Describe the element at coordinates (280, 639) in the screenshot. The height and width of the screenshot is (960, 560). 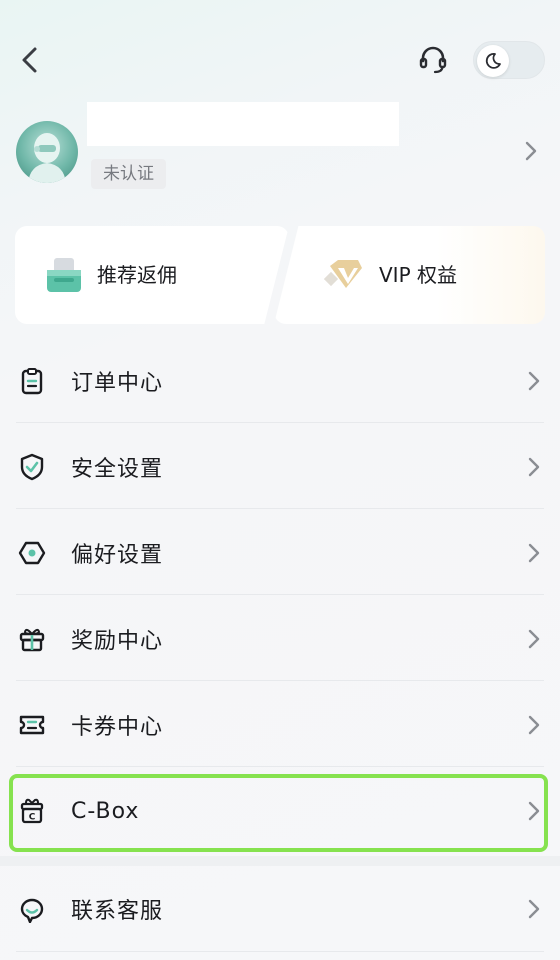
I see `menu-item-rewards: 奖励中心` at that location.